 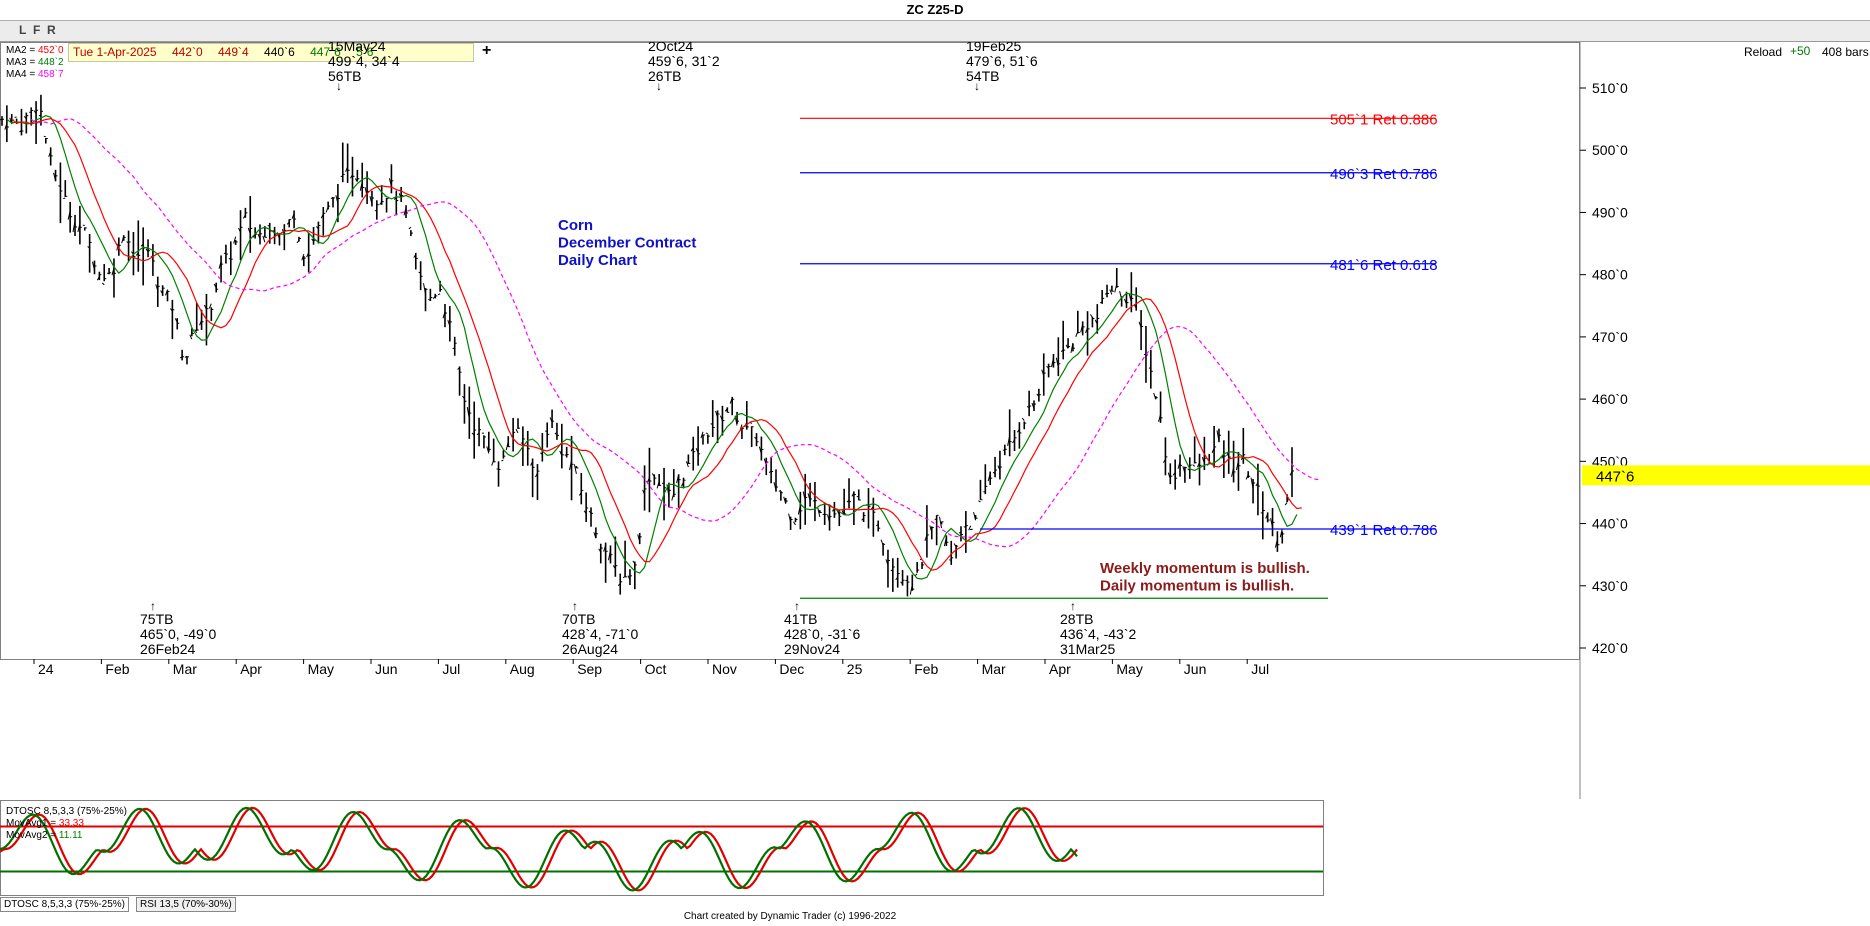 What do you see at coordinates (1610, 337) in the screenshot?
I see `y-tick-label: 470`0` at bounding box center [1610, 337].